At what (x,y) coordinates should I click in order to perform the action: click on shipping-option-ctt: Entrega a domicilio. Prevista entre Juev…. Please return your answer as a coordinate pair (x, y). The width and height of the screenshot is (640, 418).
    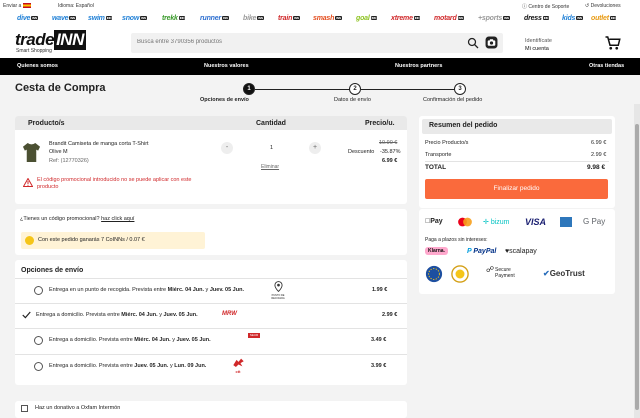
    Looking at the image, I should click on (211, 367).